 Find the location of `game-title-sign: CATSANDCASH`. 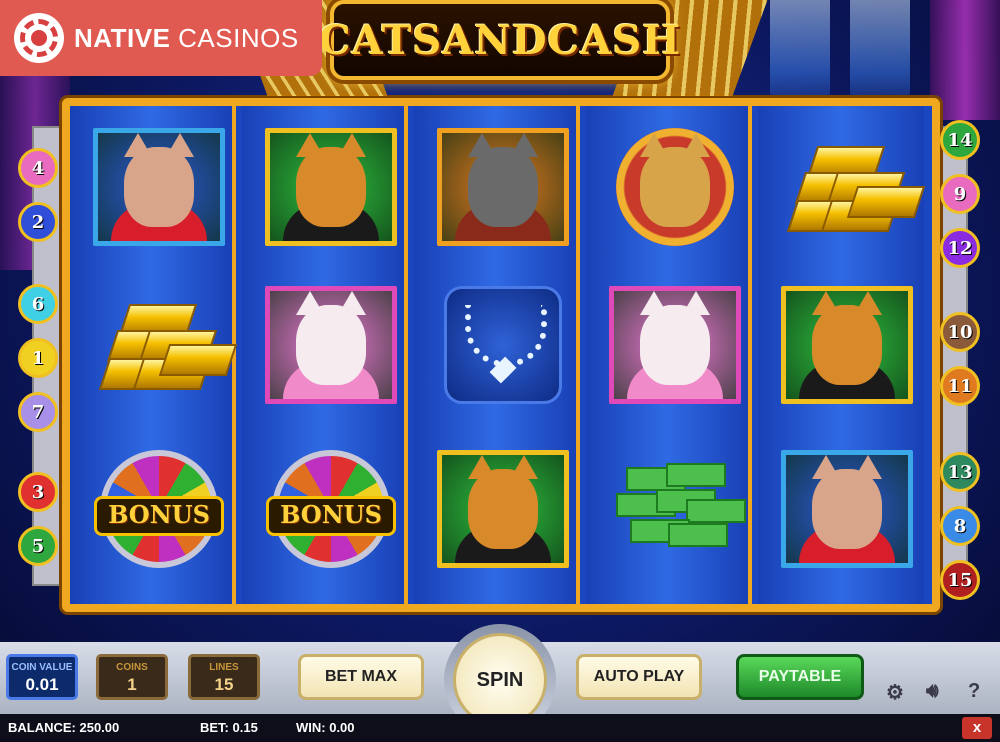

game-title-sign: CATSANDCASH is located at coordinates (499, 40).